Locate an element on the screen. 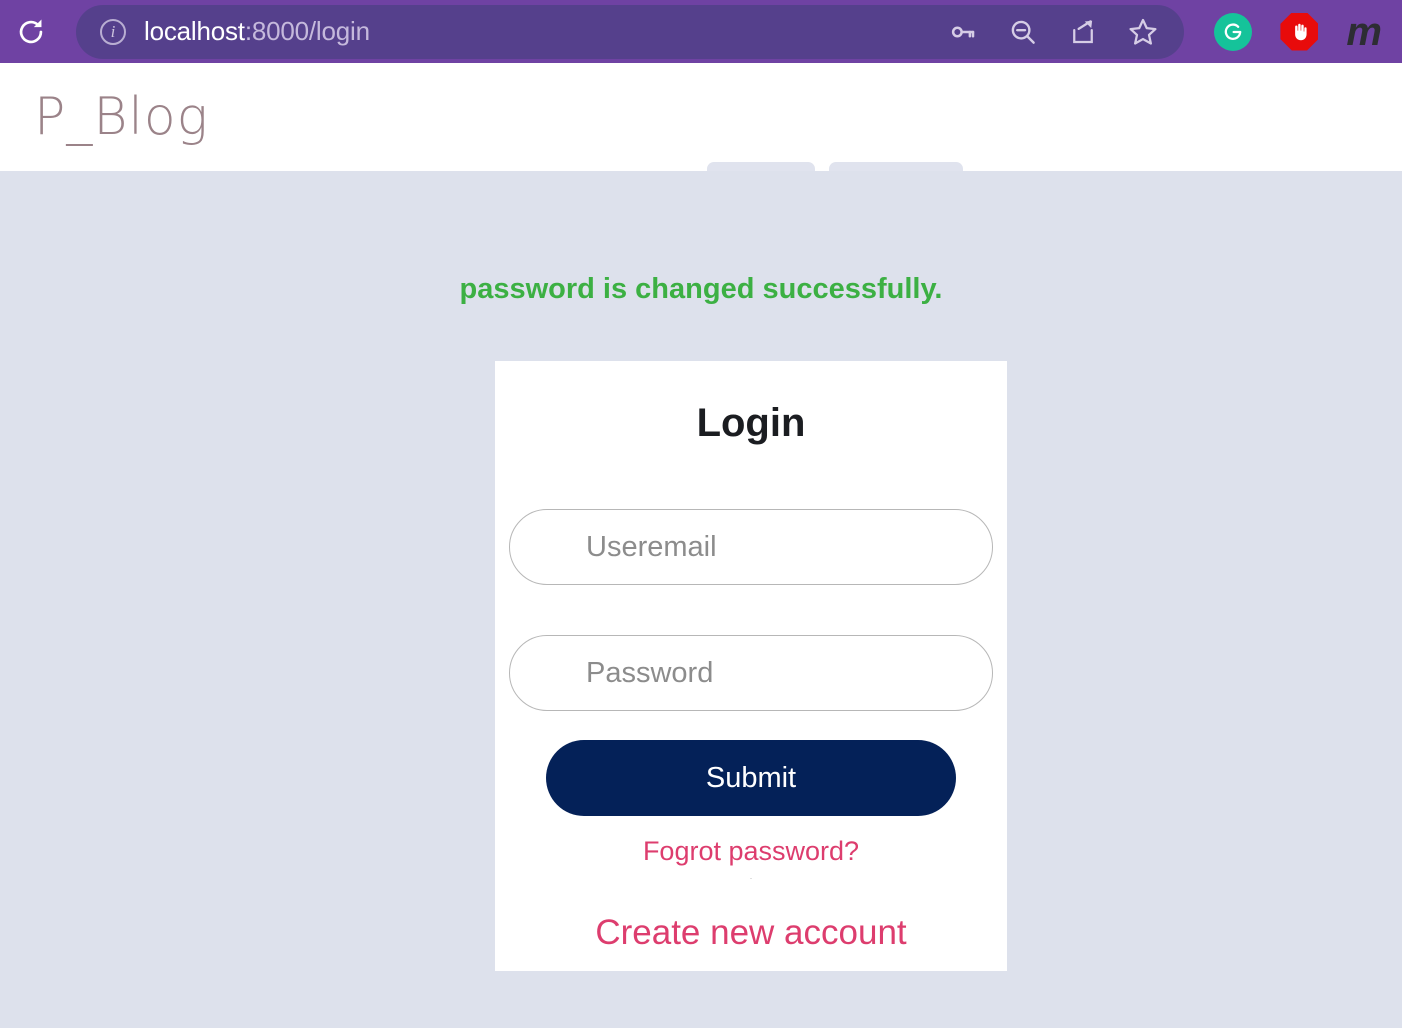  password-input is located at coordinates (751, 673).